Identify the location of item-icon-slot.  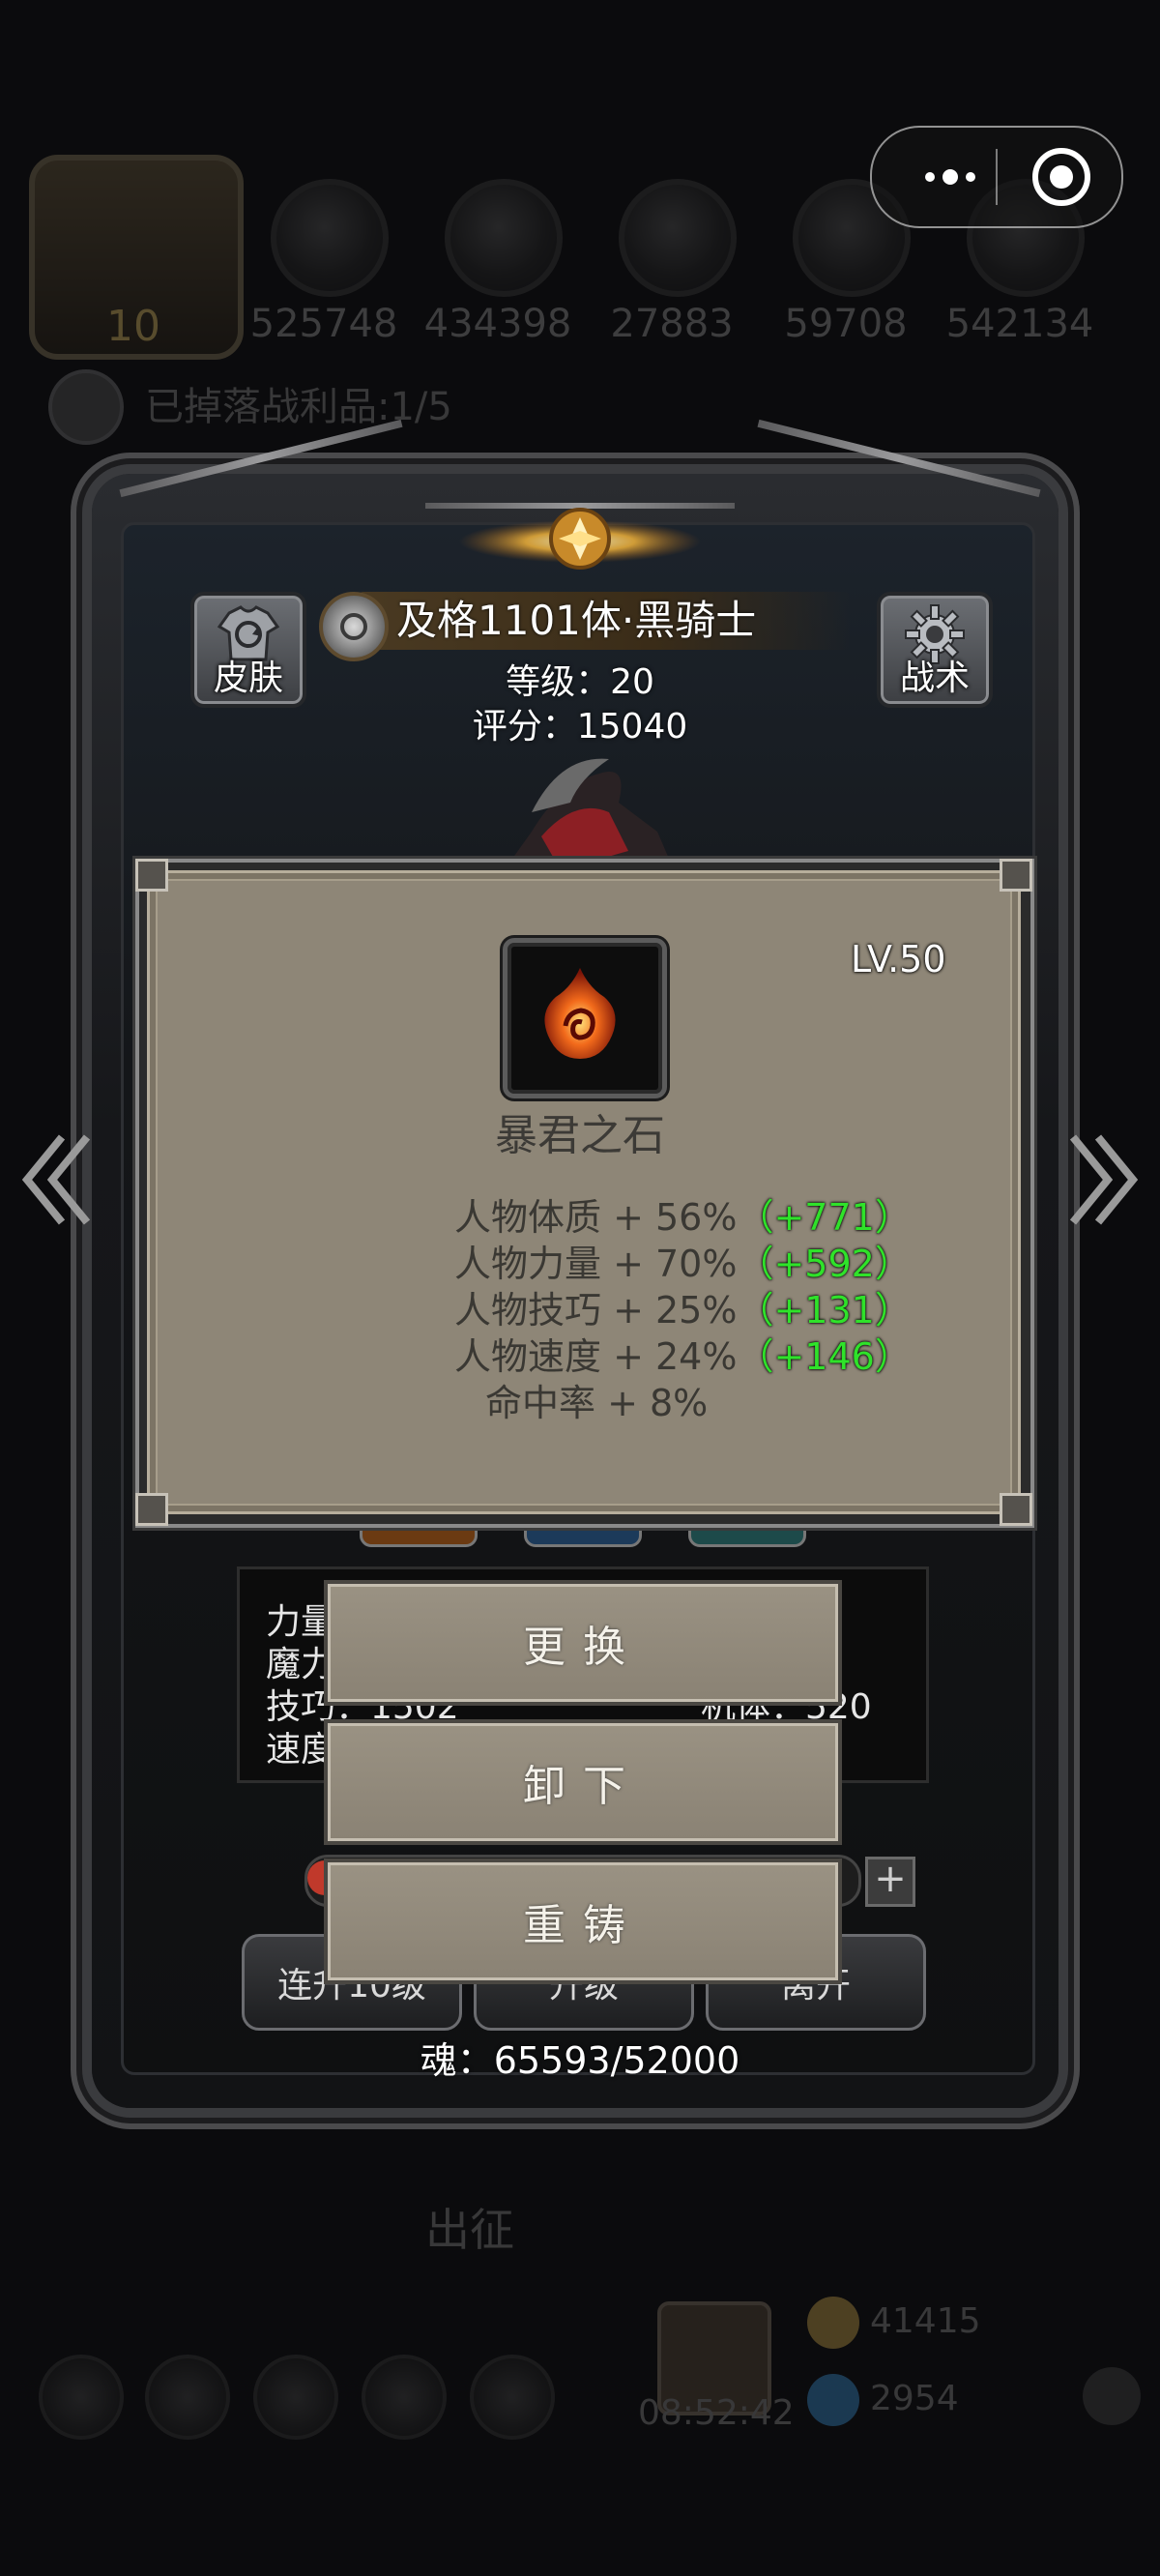
(585, 1018).